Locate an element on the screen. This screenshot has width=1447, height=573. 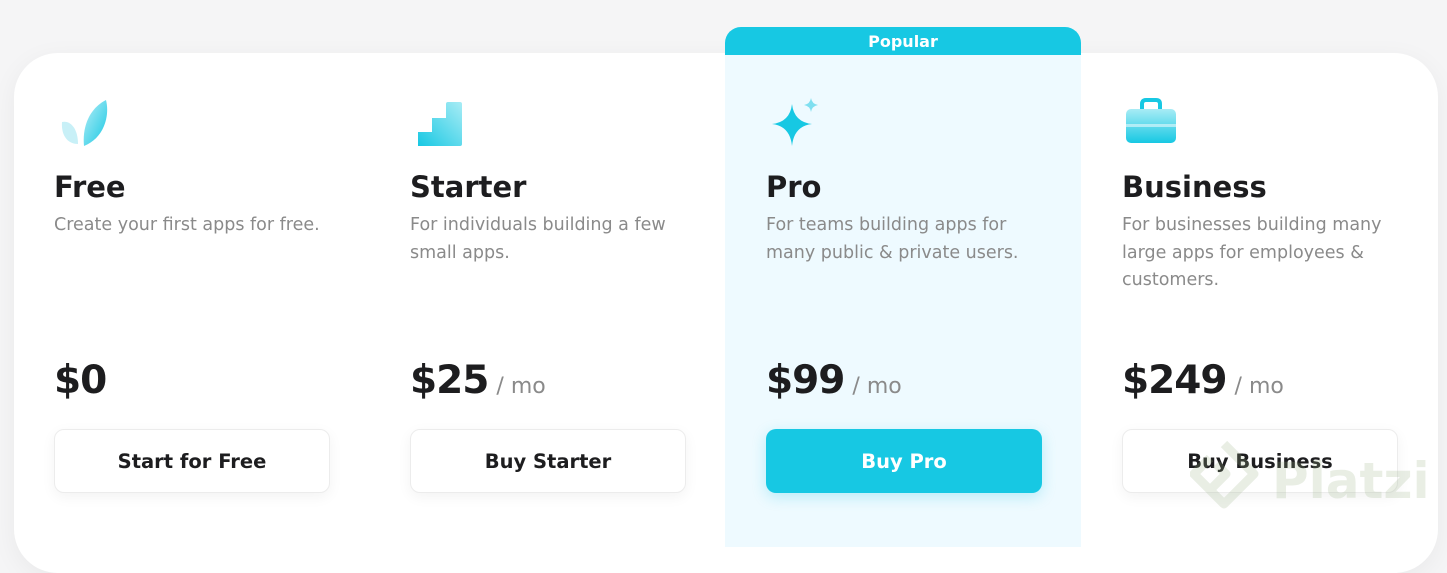
price-amount: $0 is located at coordinates (80, 380).